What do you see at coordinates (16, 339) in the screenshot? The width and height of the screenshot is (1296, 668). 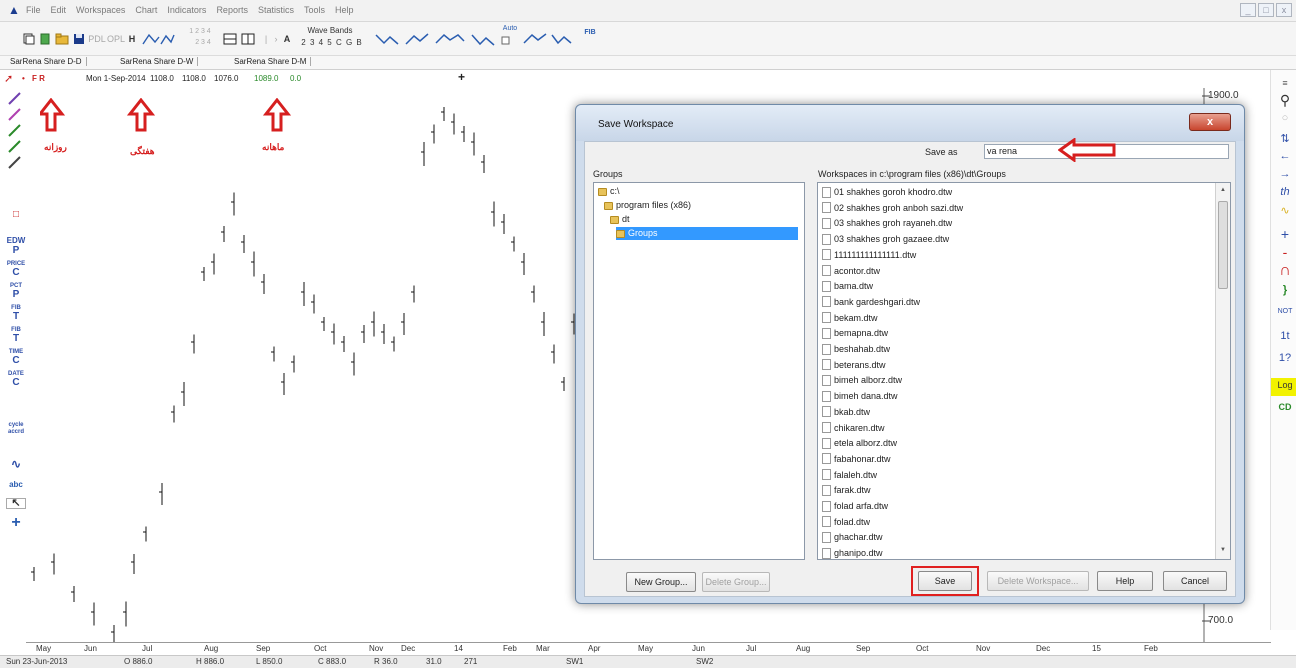 I see `fib-time-t-tool: T` at bounding box center [16, 339].